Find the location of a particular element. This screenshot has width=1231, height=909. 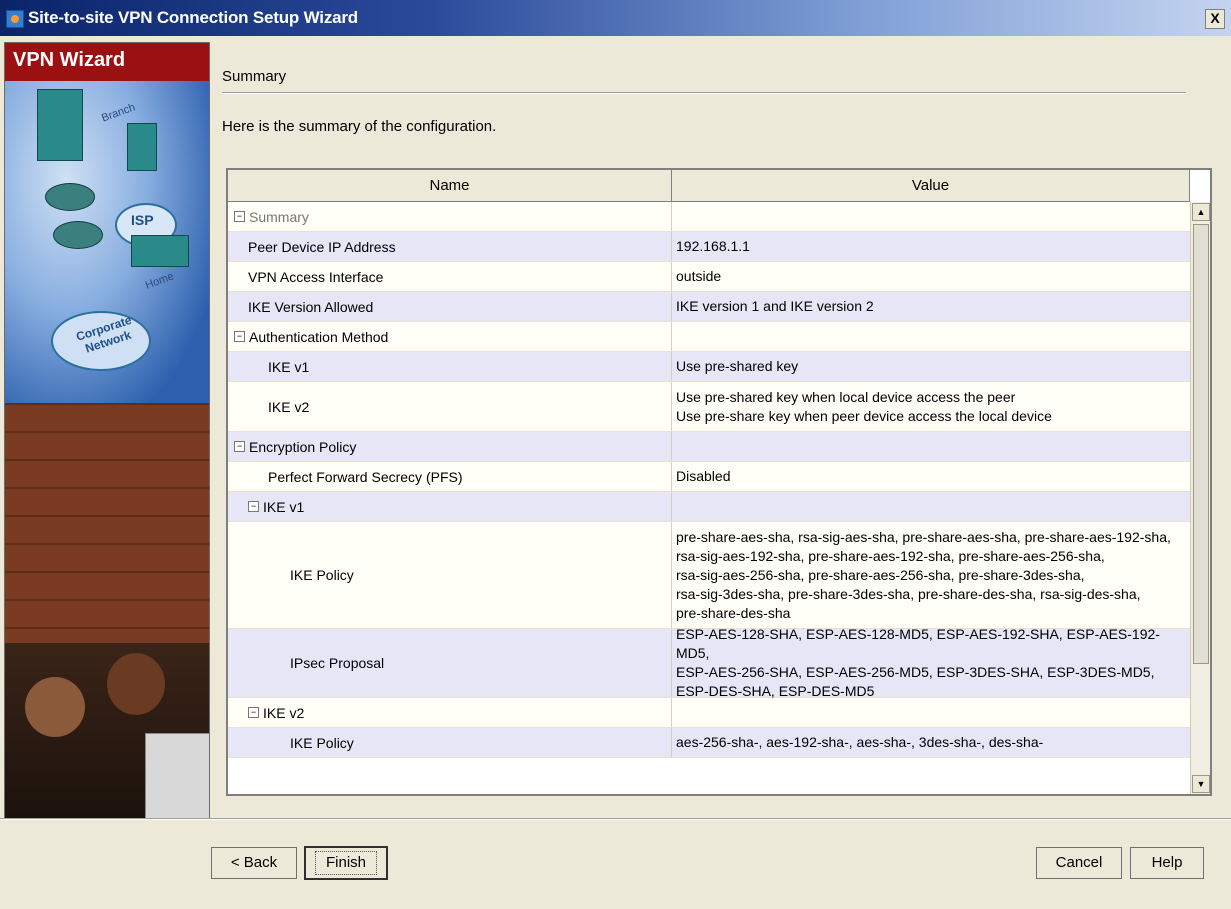

footer-divider is located at coordinates (615, 819).